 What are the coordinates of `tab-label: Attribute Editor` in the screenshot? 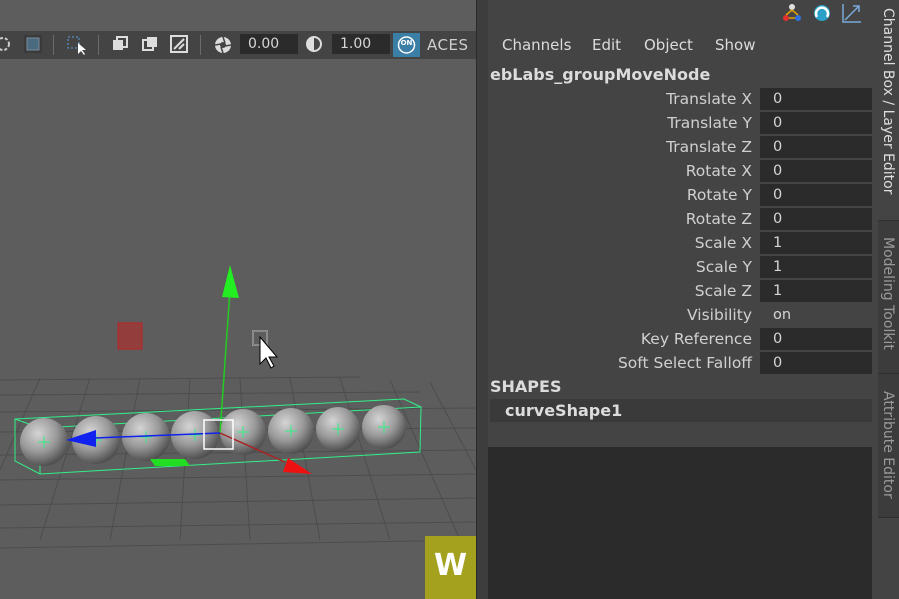 It's located at (888, 445).